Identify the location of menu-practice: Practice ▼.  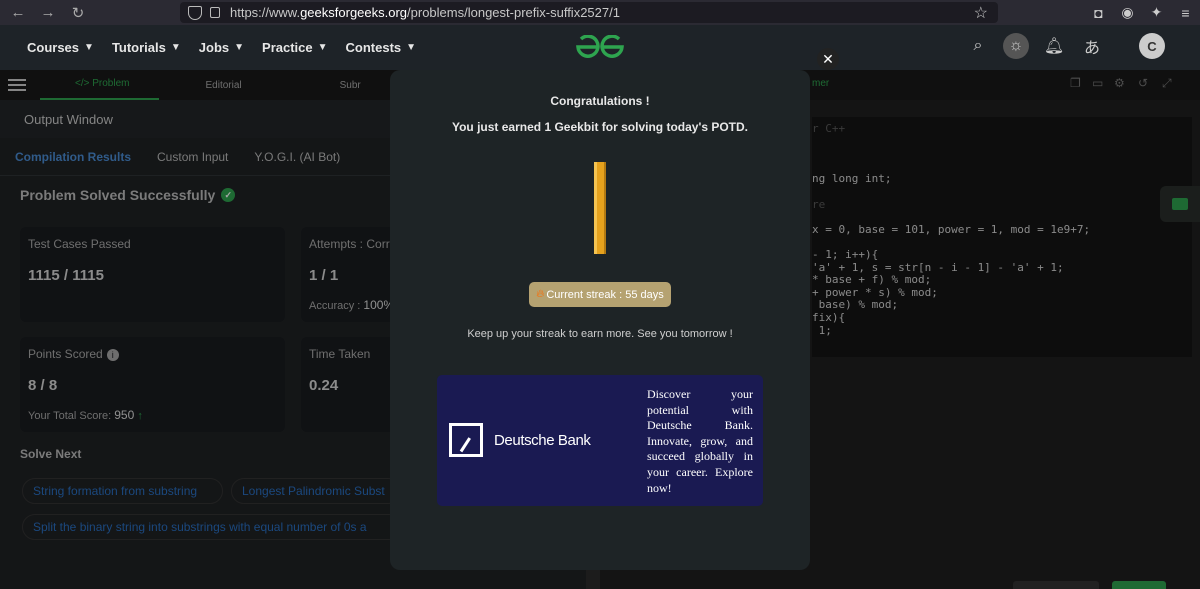
(295, 47).